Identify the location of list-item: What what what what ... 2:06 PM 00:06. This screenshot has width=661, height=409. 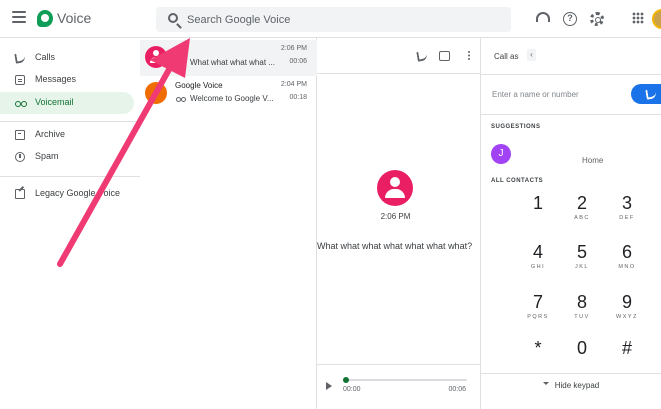
(228, 58).